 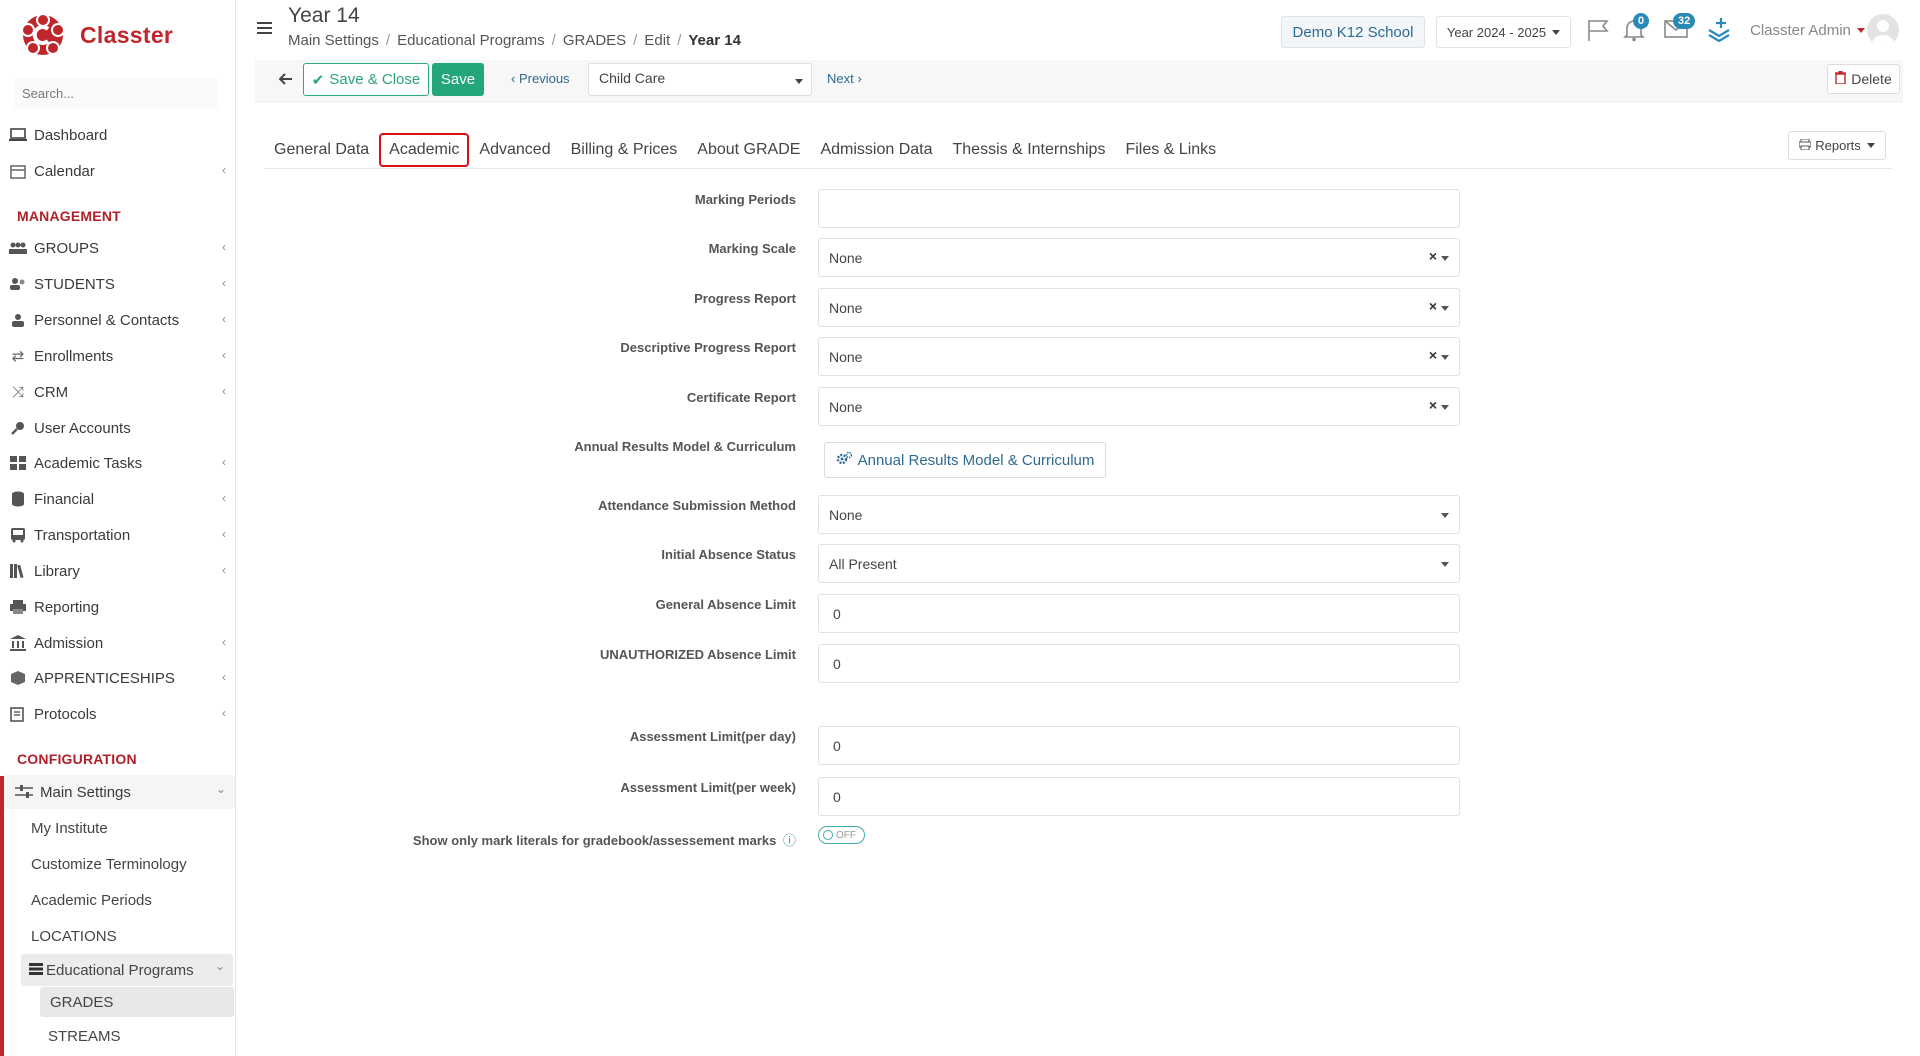 I want to click on tab-admission-data: Admission Data, so click(x=876, y=150).